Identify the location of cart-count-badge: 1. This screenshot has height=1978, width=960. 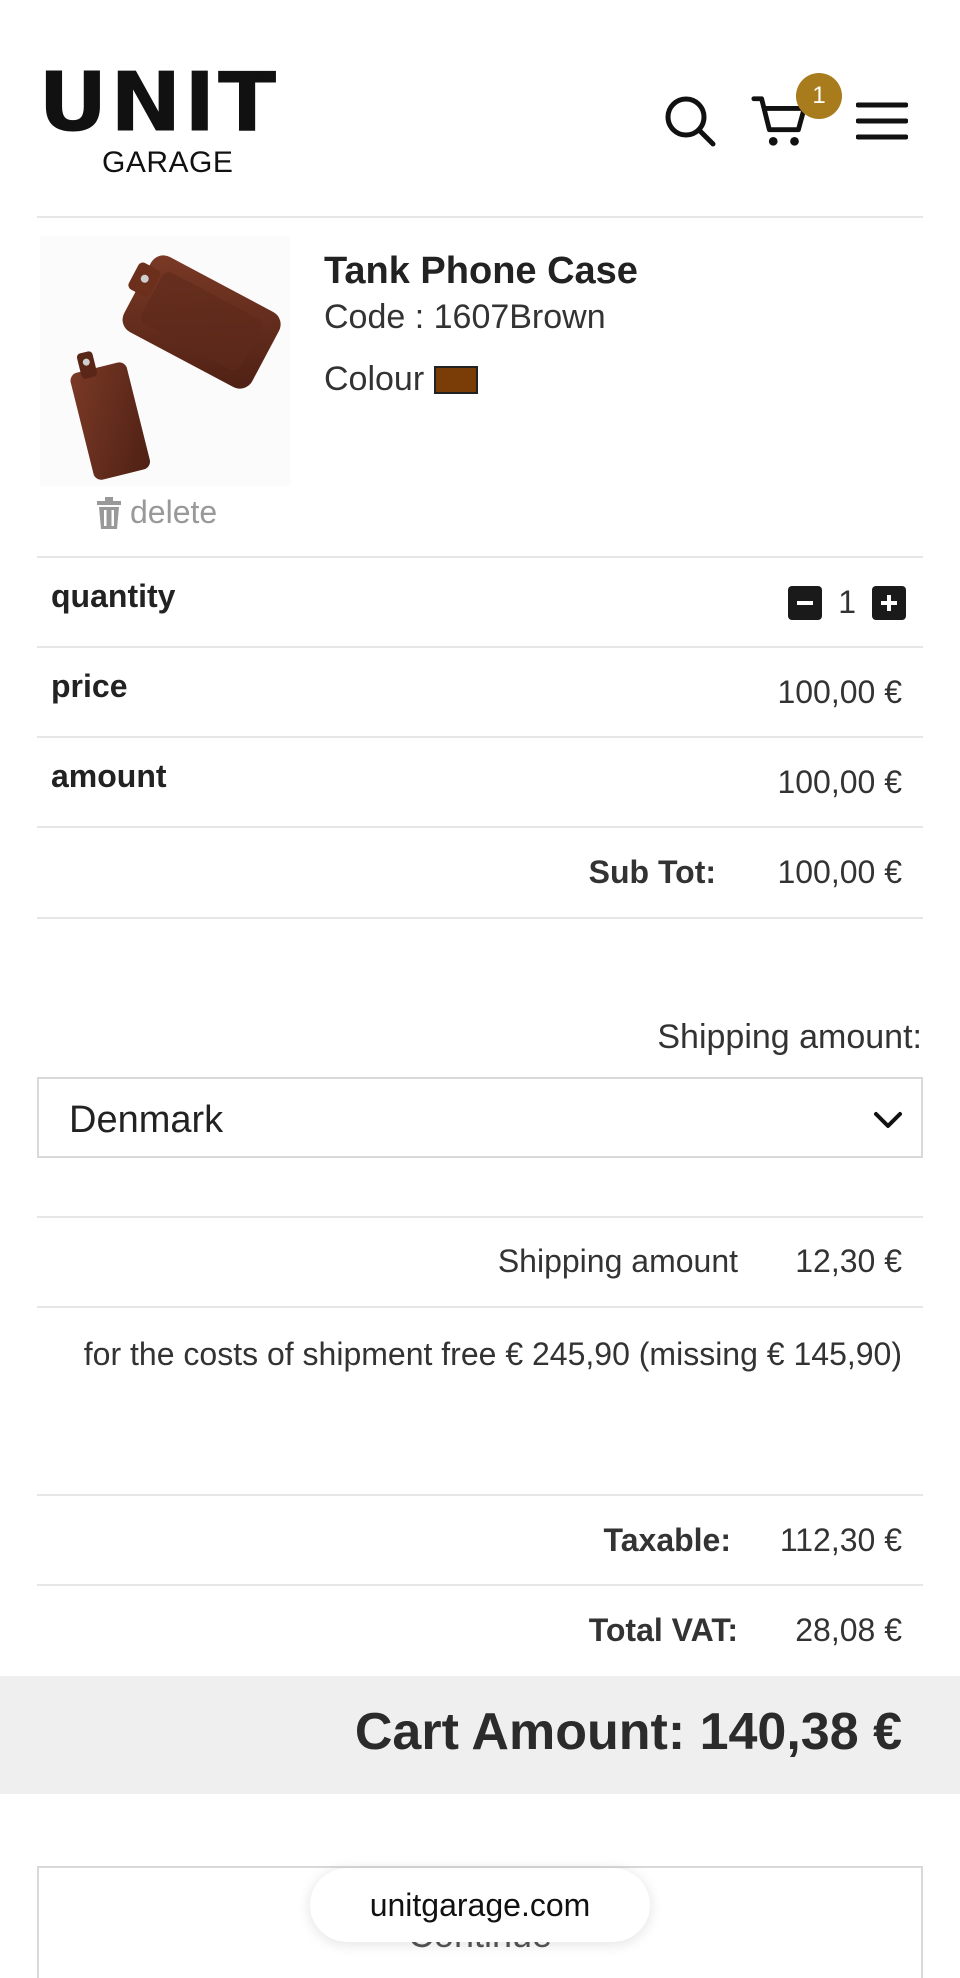
(819, 96).